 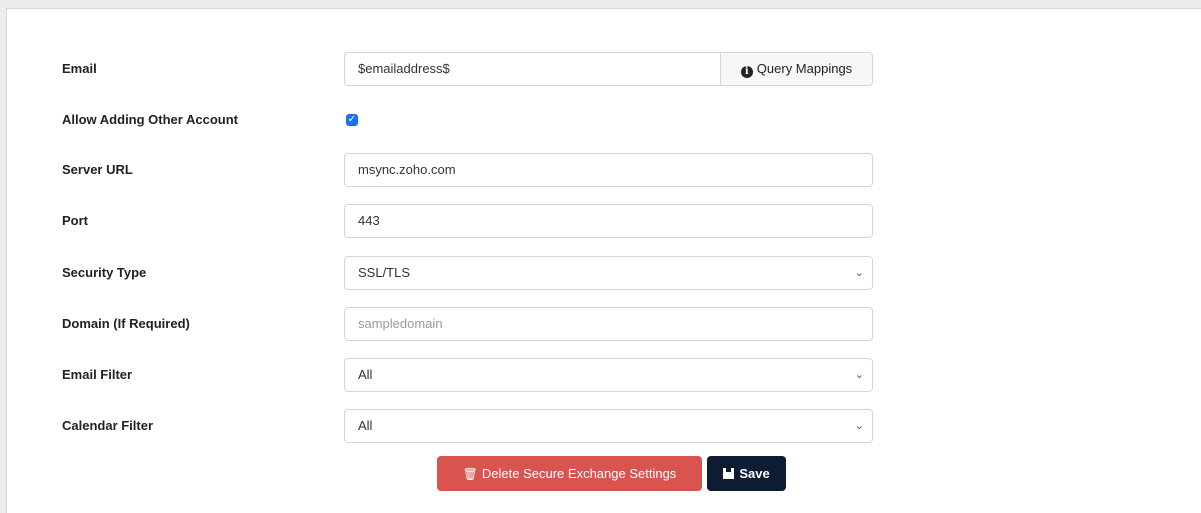 I want to click on email-filter-row: Email Filter All ⌄, so click(x=604, y=375).